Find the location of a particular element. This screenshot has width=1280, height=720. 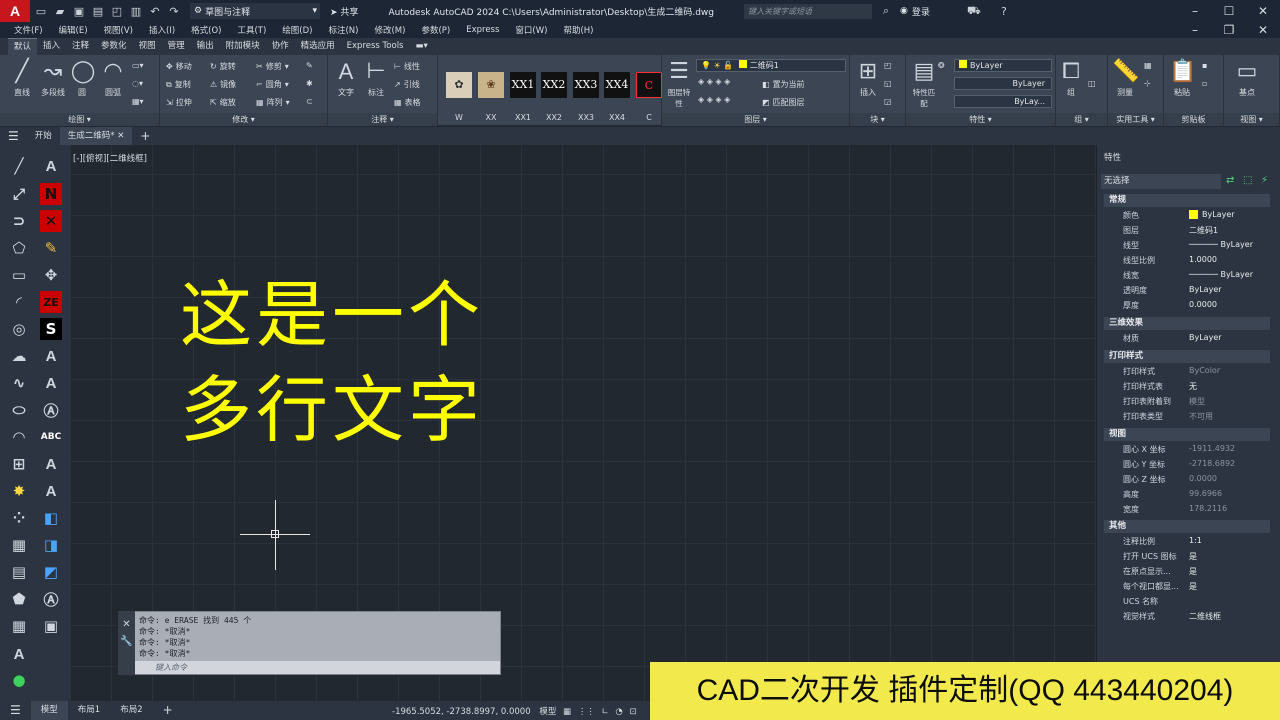

stretch-button: ⇲ 拉伸 is located at coordinates (179, 102).